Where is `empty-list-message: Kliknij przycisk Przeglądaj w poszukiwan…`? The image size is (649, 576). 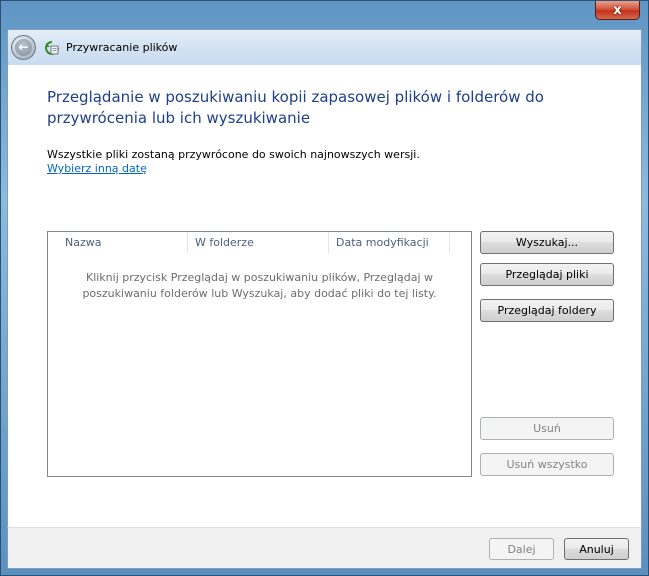 empty-list-message: Kliknij przycisk Przeglądaj w poszukiwan… is located at coordinates (259, 285).